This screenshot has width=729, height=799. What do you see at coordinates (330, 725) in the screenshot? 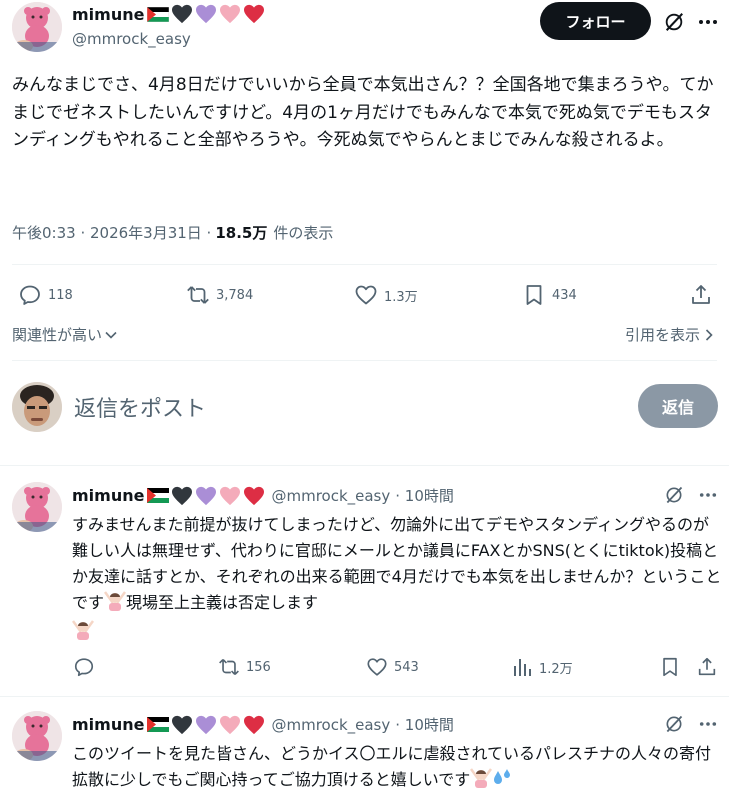
I see `reply-2-handle: @mmrock_easy` at bounding box center [330, 725].